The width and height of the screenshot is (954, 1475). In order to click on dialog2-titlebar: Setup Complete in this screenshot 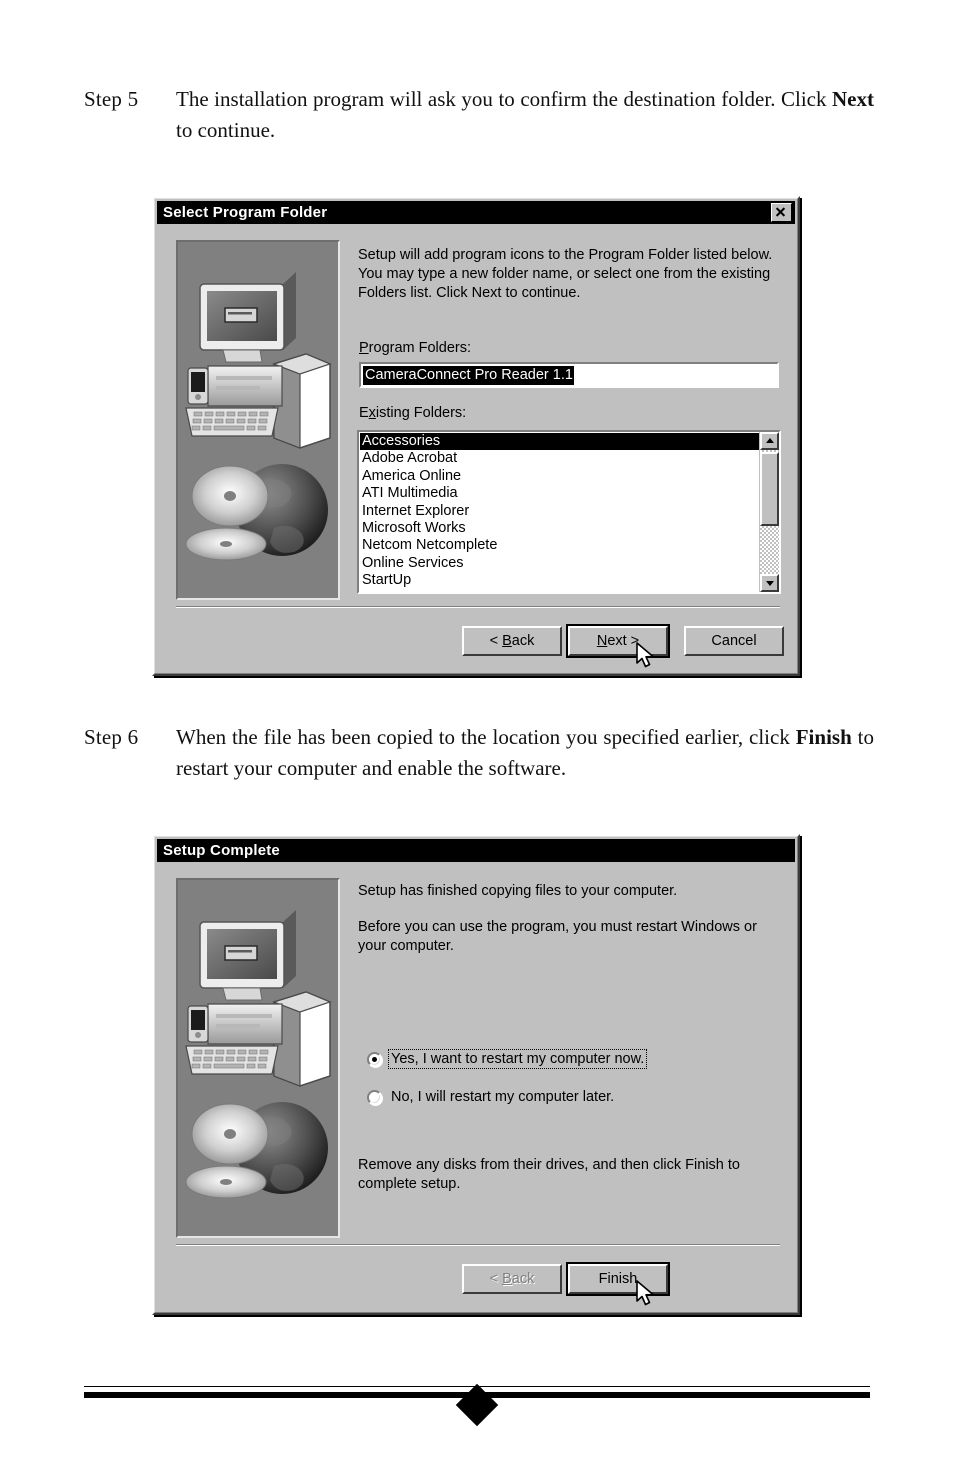, I will do `click(476, 850)`.